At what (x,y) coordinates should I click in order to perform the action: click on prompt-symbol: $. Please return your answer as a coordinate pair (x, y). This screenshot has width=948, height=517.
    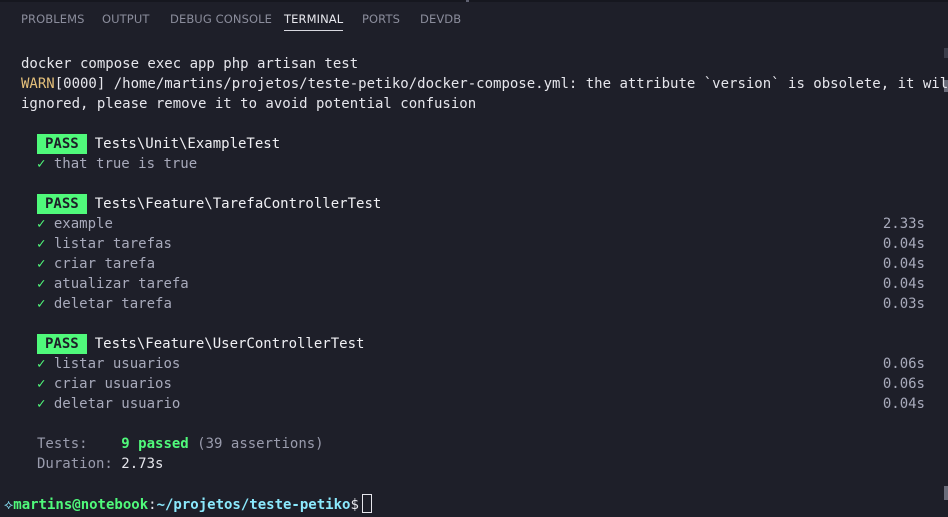
    Looking at the image, I should click on (354, 505).